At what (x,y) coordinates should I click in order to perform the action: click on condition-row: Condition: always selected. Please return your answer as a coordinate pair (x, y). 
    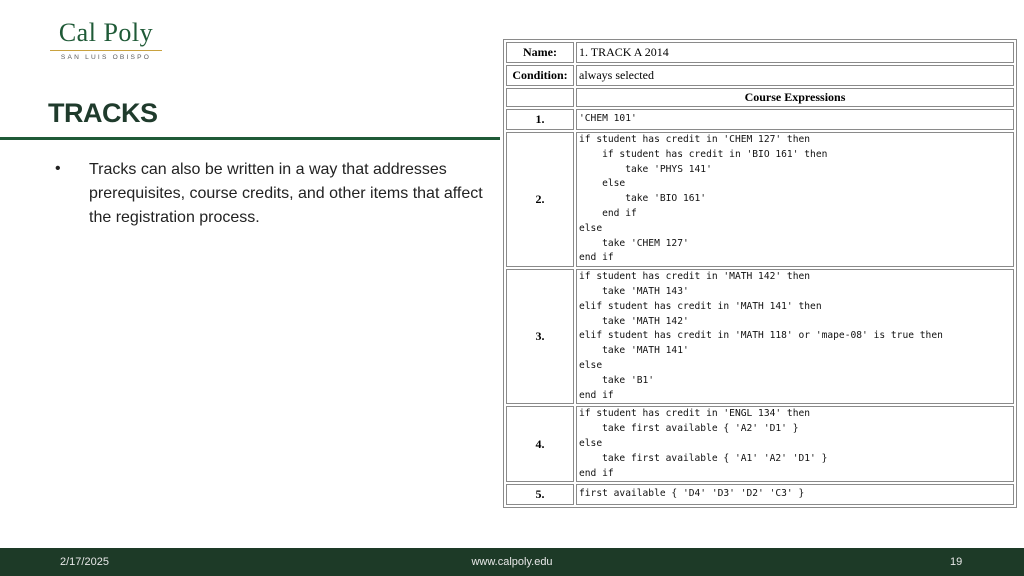
    Looking at the image, I should click on (760, 75).